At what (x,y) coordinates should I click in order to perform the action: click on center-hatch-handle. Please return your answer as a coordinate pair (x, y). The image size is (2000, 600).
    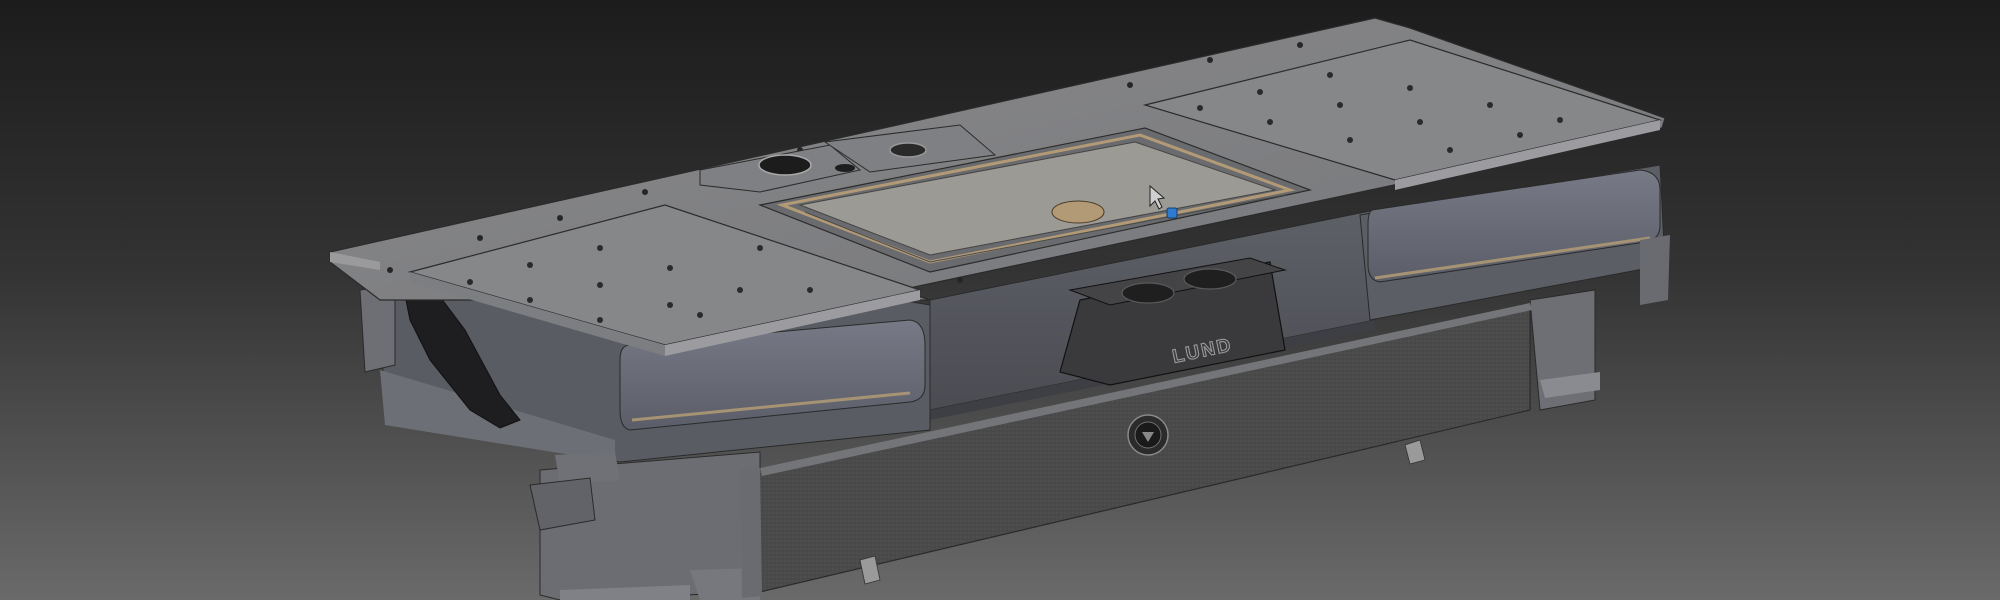
    Looking at the image, I should click on (1078, 212).